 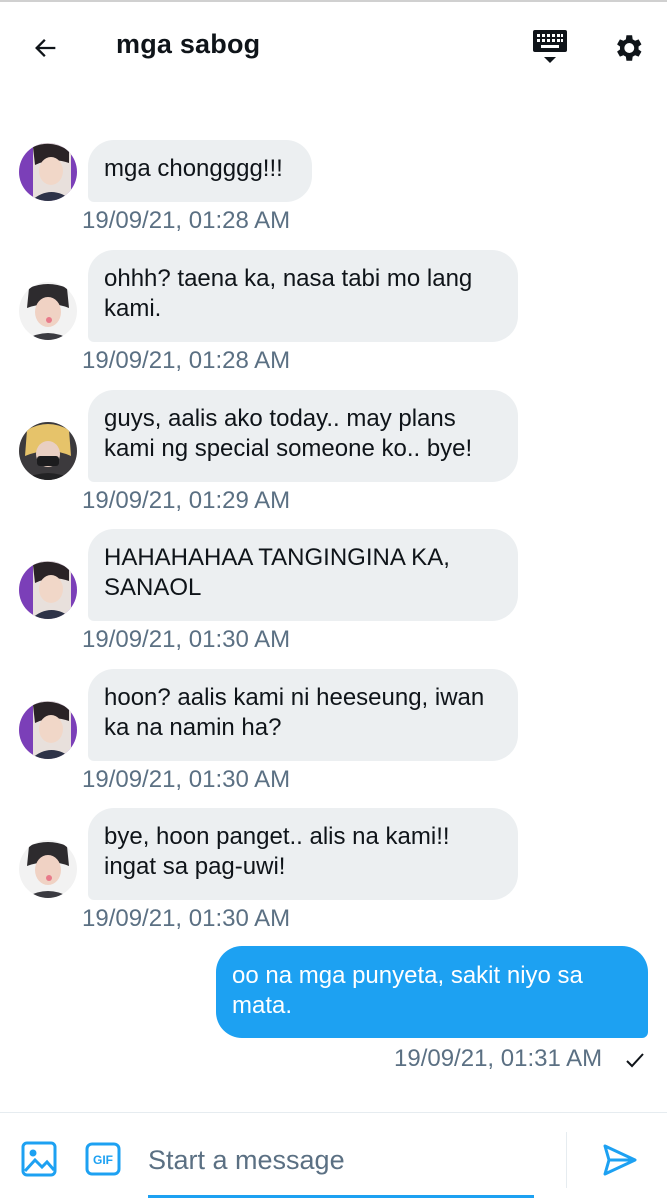 I want to click on send-button, so click(x=620, y=1160).